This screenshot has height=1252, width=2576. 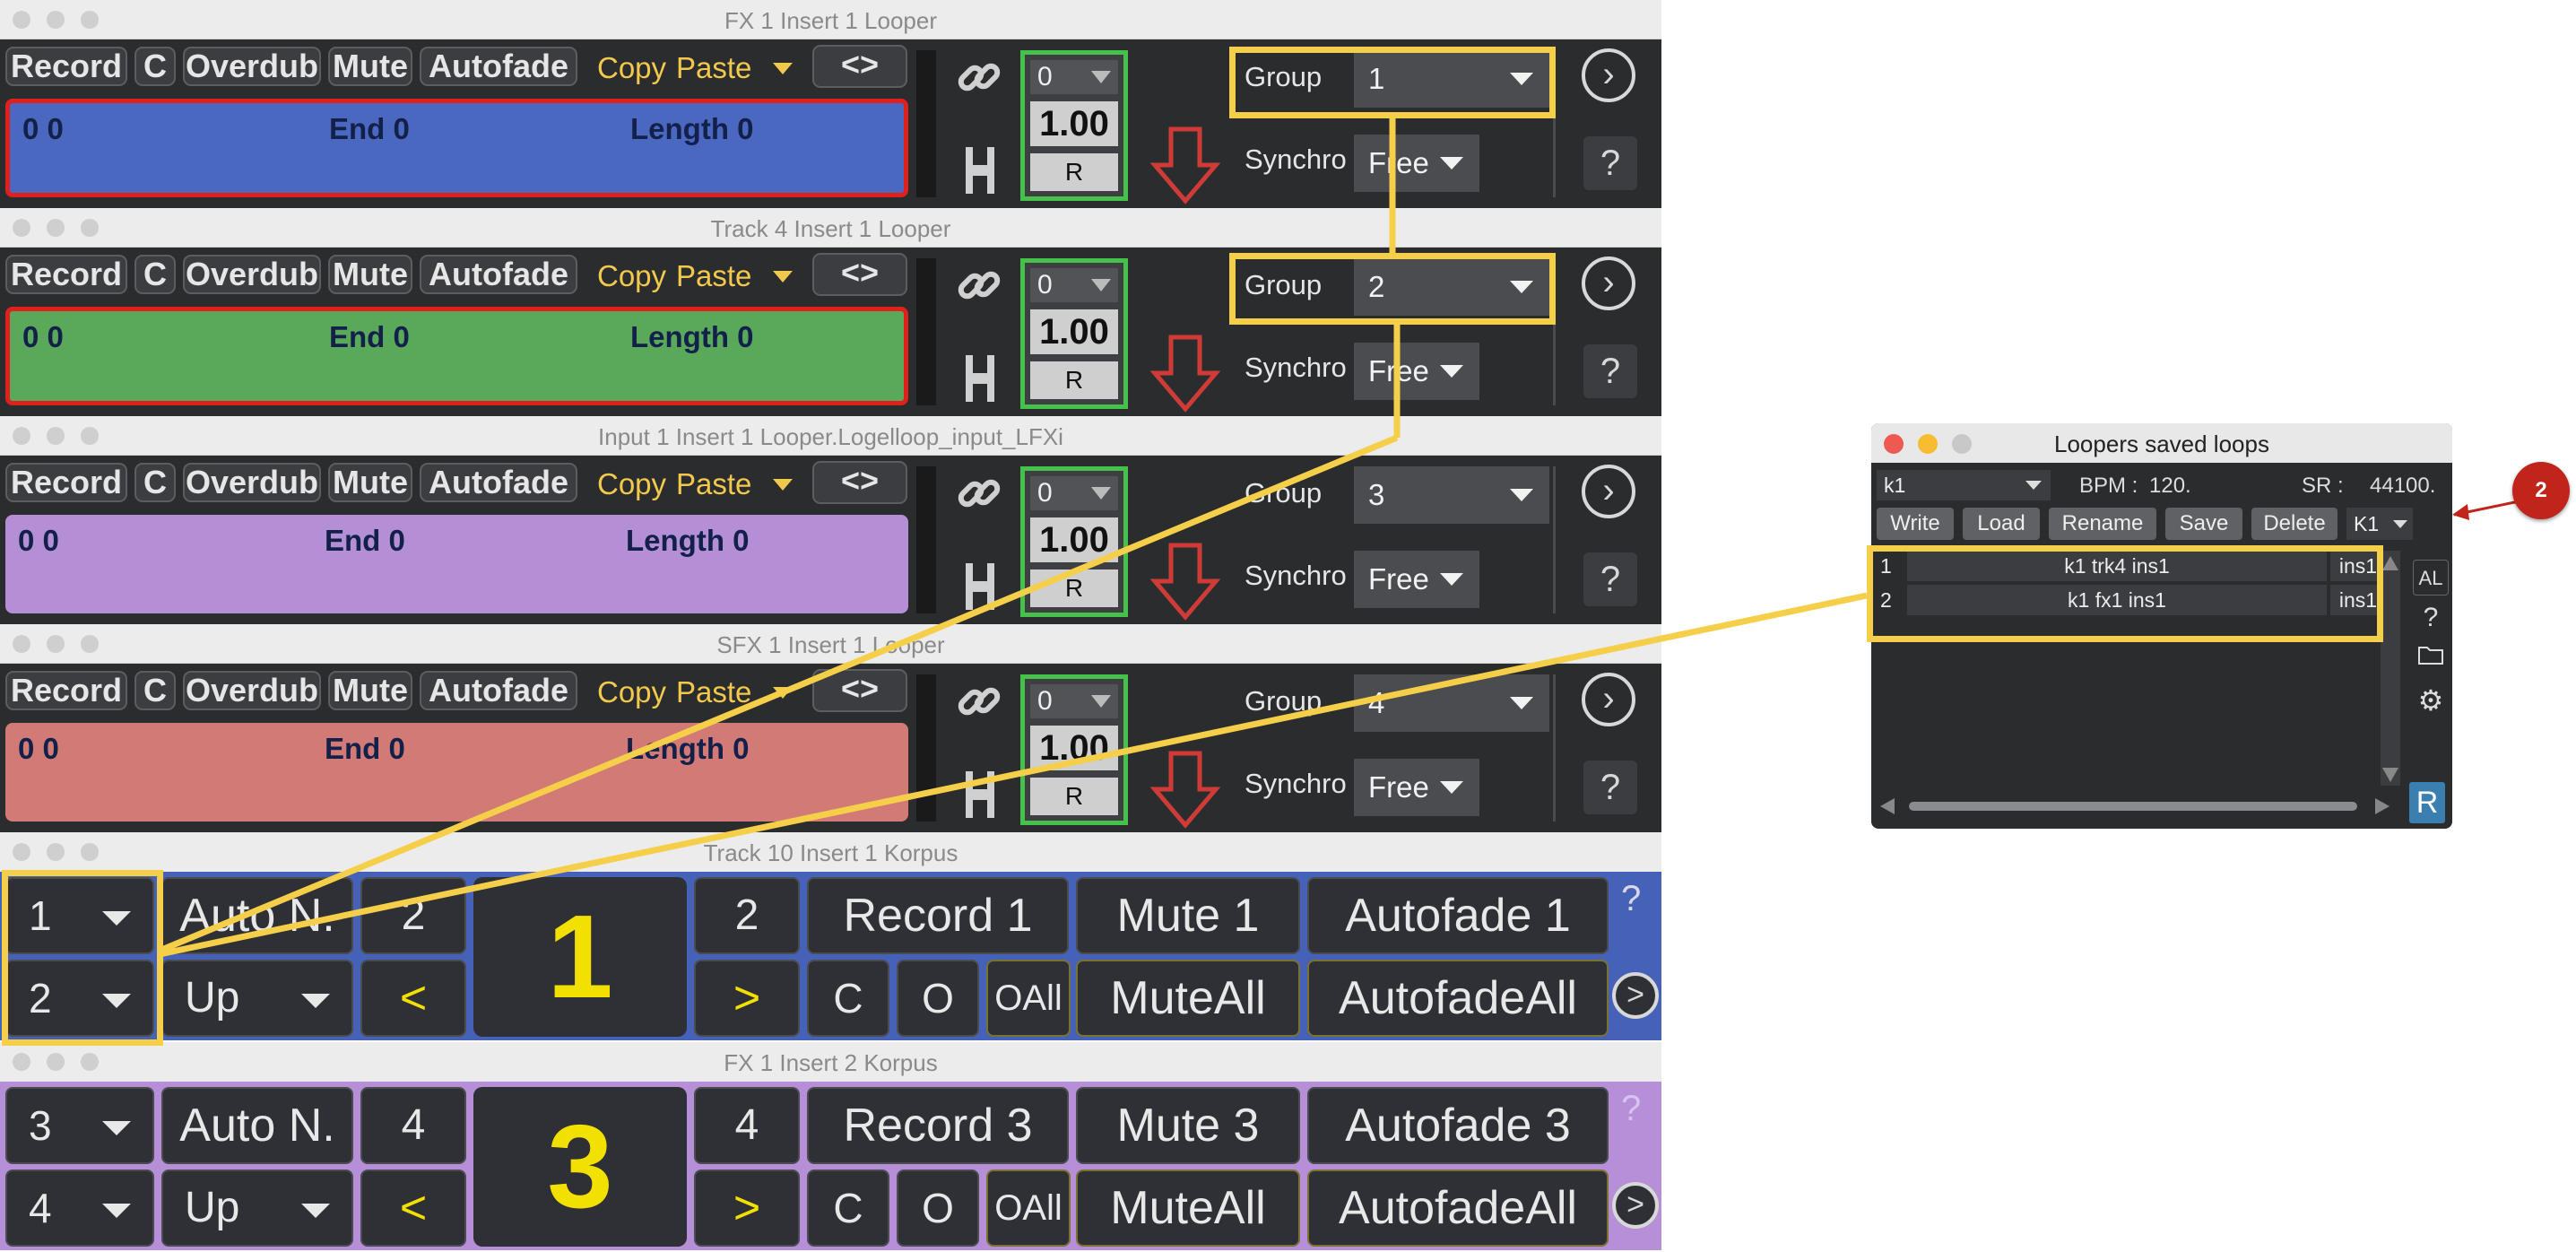 What do you see at coordinates (2427, 802) in the screenshot?
I see `r-button: R` at bounding box center [2427, 802].